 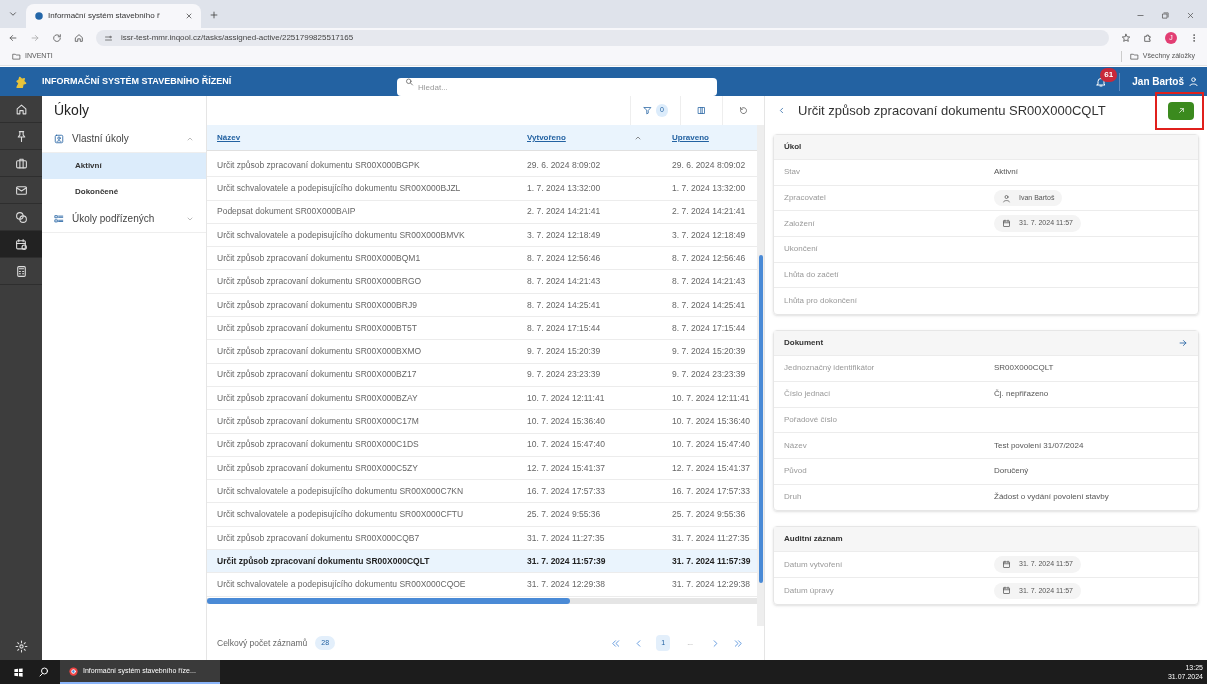 What do you see at coordinates (701, 110) in the screenshot?
I see `columns-icon` at bounding box center [701, 110].